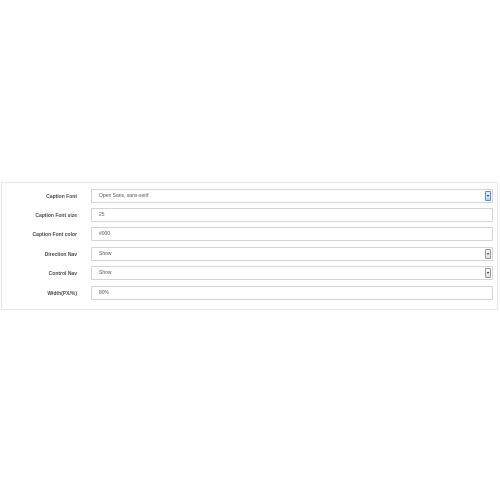  I want to click on direction-nav-value: Show, so click(105, 254).